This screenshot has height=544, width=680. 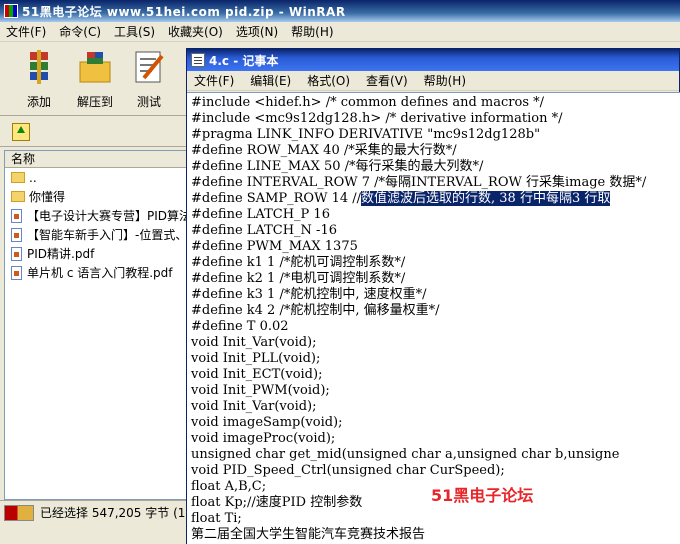 I want to click on code-line: #define LINE_MAX 50 /*每行采集的最大列数*/, so click(x=337, y=166).